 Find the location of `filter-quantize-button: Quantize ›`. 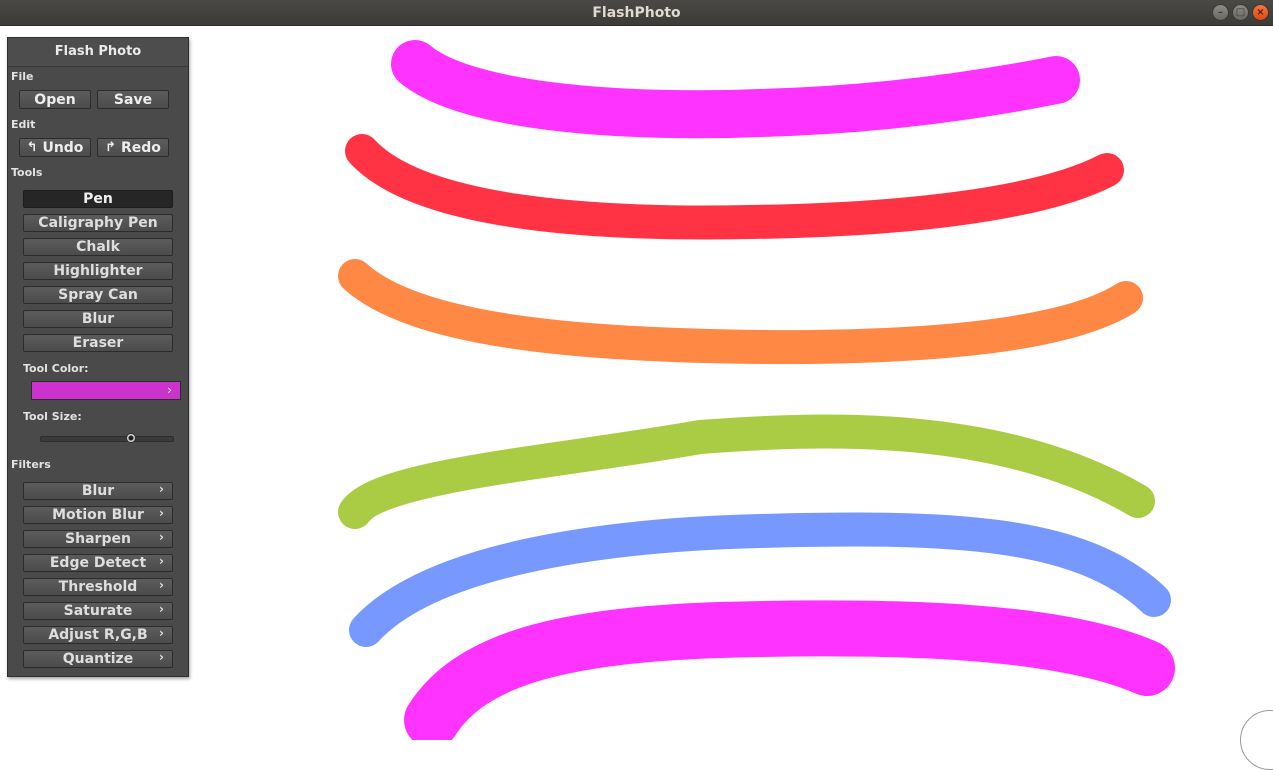

filter-quantize-button: Quantize › is located at coordinates (98, 659).